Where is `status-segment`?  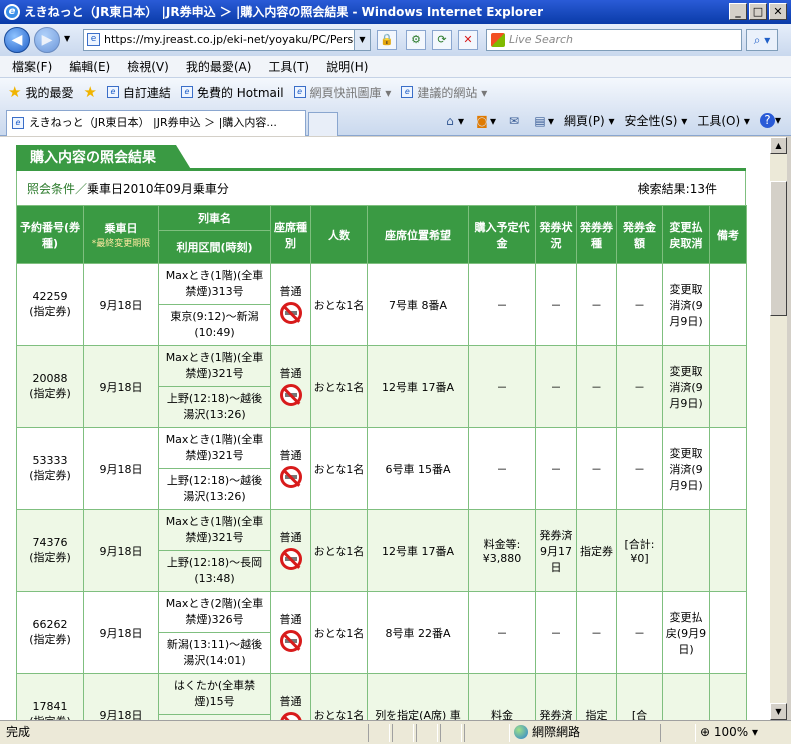
status-segment is located at coordinates (451, 733).